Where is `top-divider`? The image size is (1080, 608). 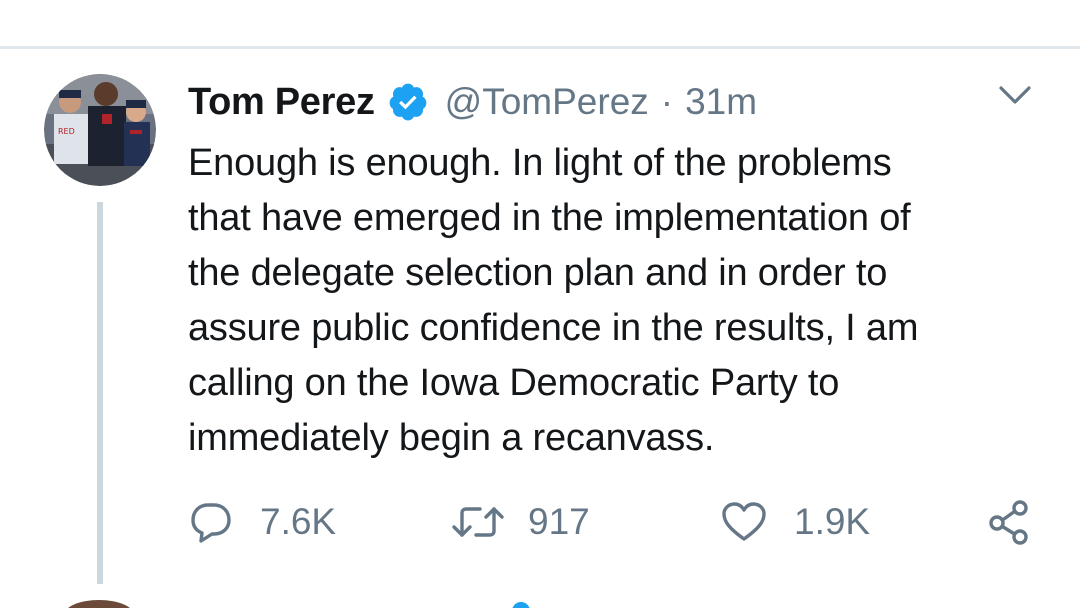
top-divider is located at coordinates (540, 47).